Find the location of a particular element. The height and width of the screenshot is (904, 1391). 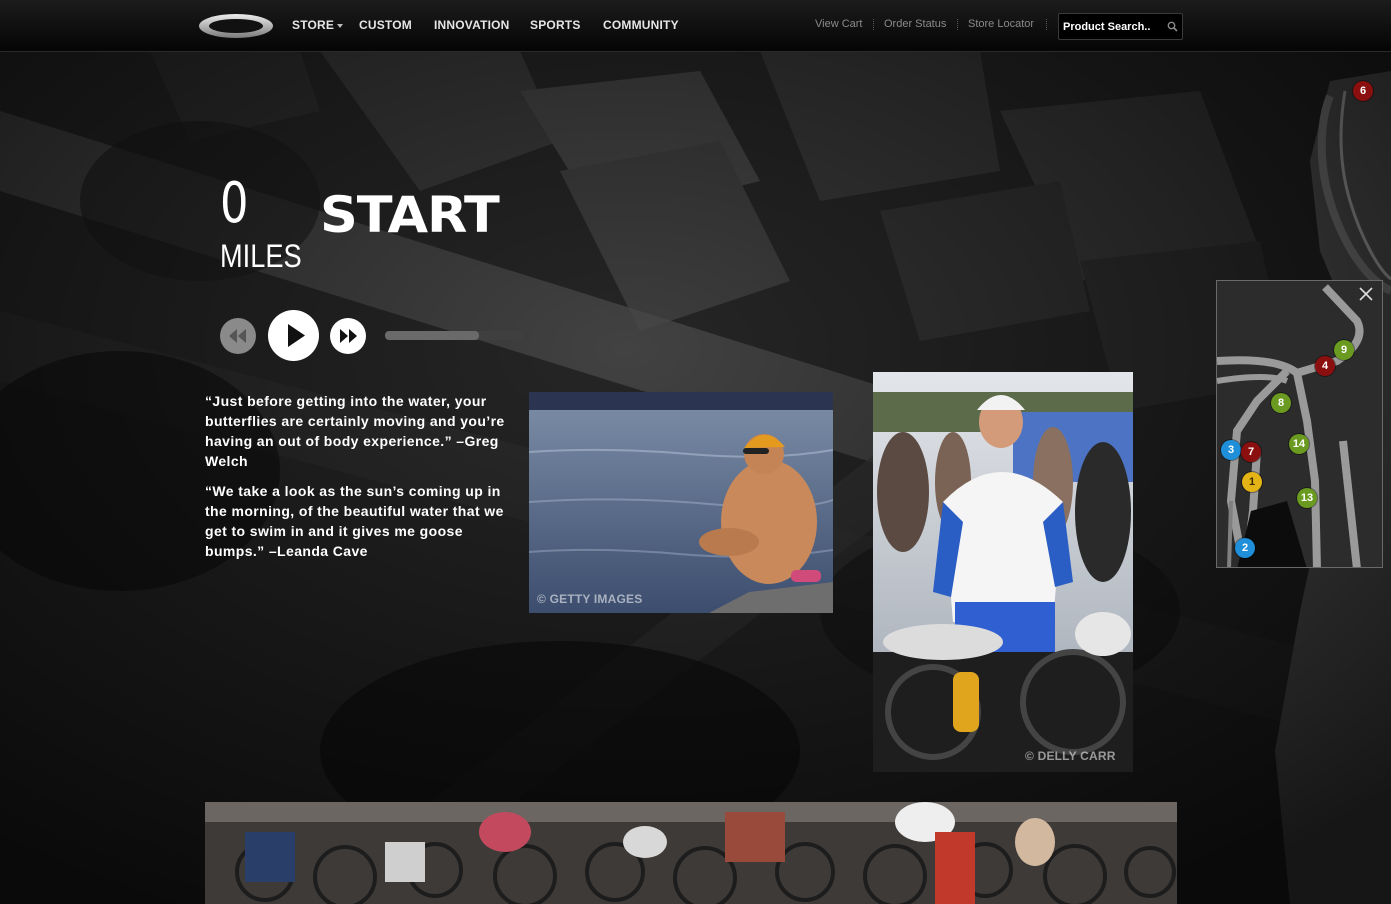

course-marker-7: 7 is located at coordinates (1251, 452).